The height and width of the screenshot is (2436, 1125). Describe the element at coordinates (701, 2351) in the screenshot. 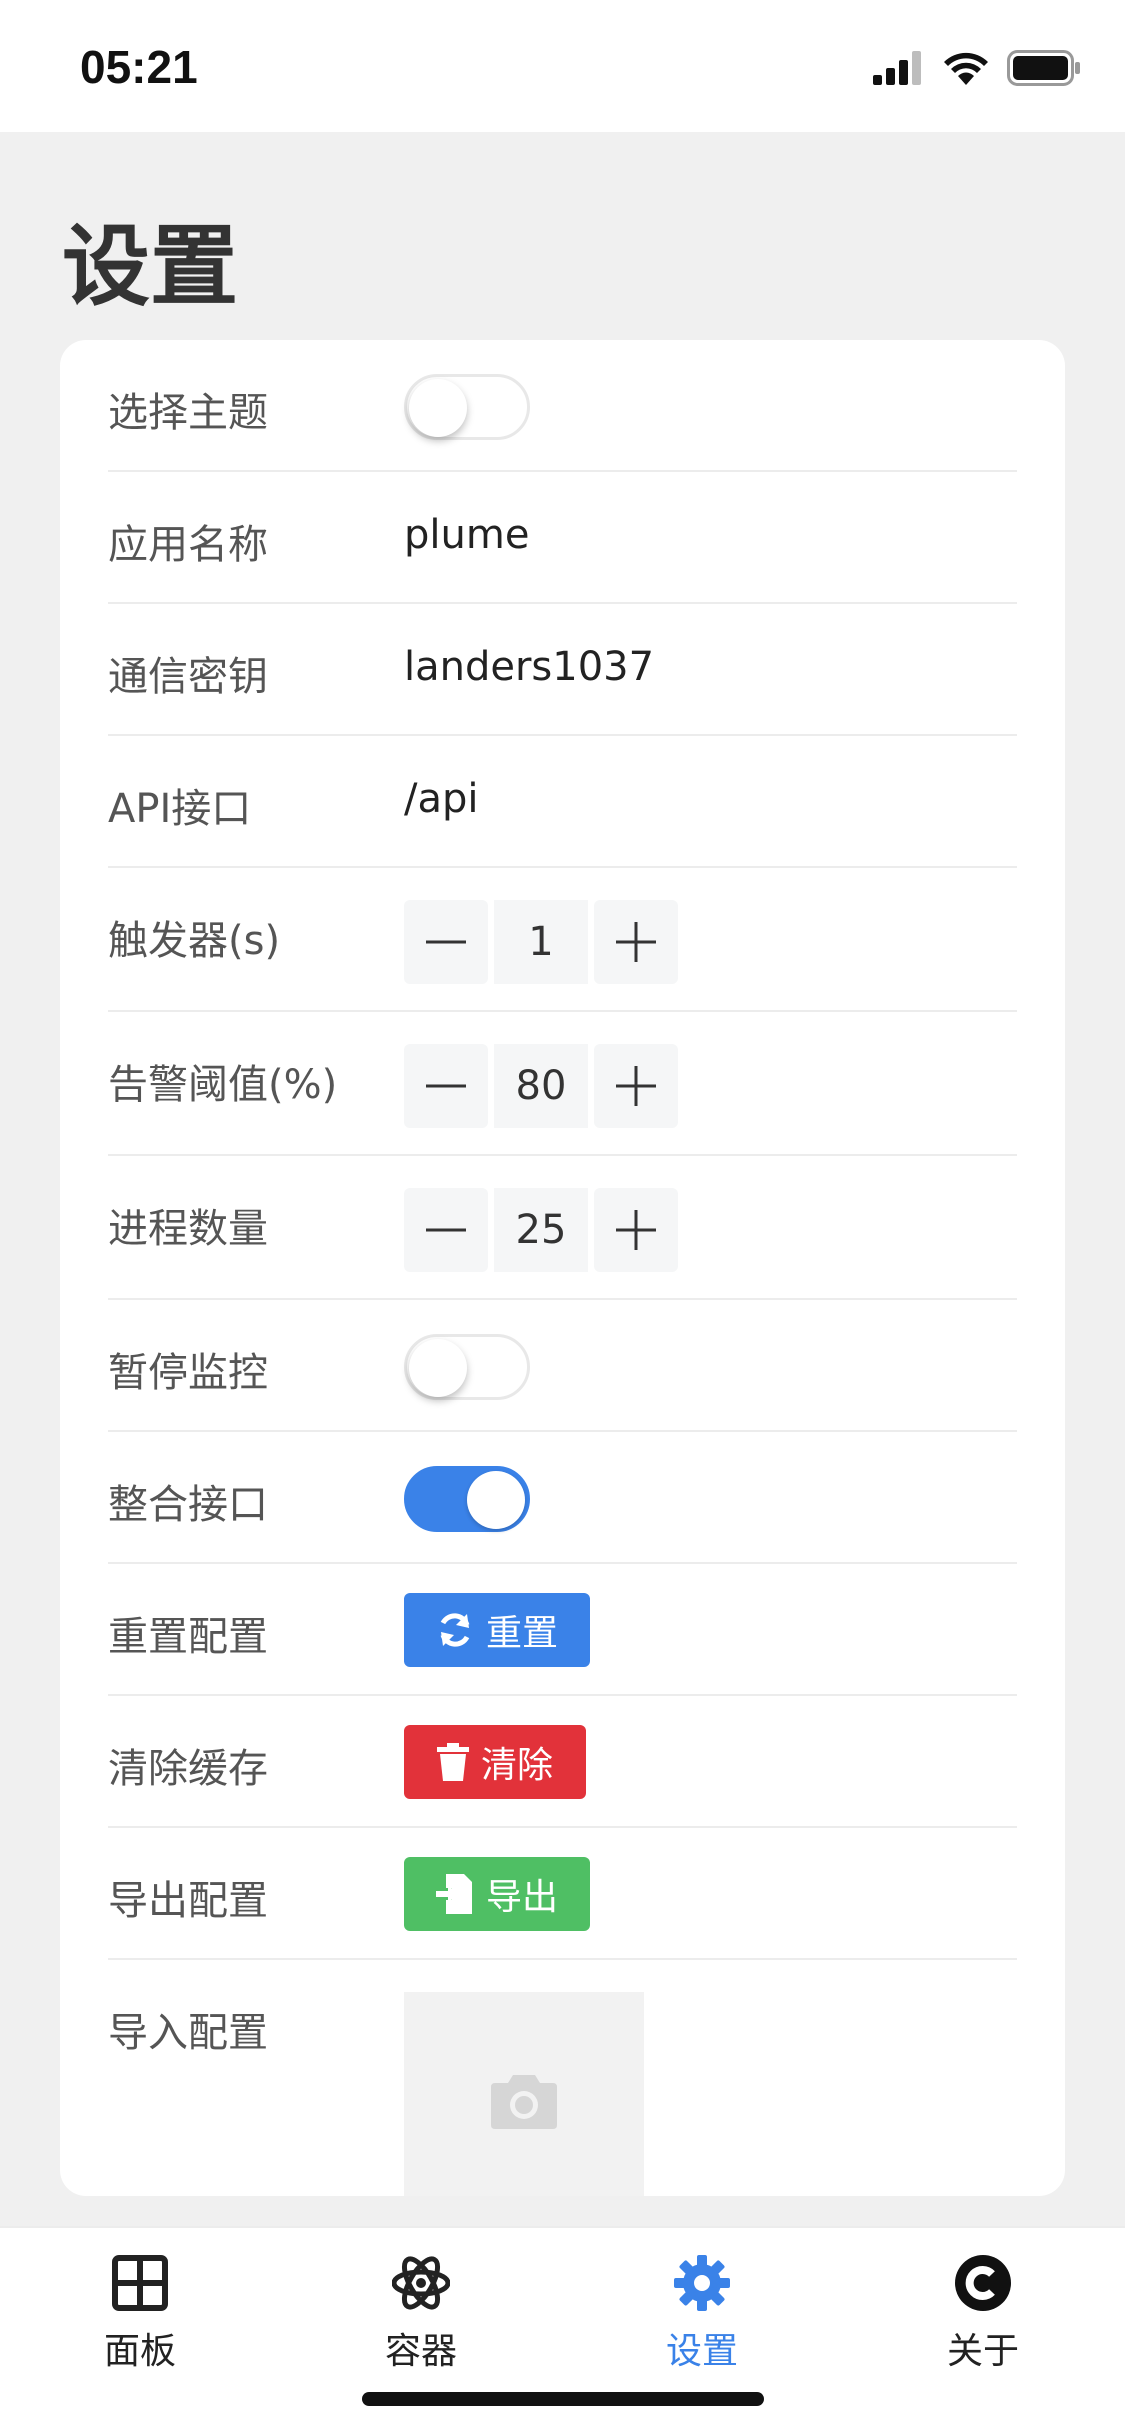

I see `tab-label: 设置` at that location.